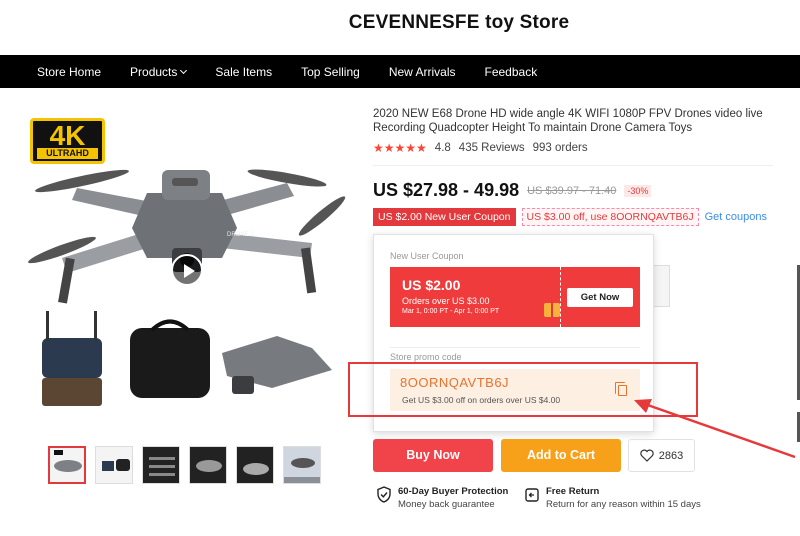 Image resolution: width=800 pixels, height=536 pixels. What do you see at coordinates (600, 297) in the screenshot?
I see `get-now-button: Get Now` at bounding box center [600, 297].